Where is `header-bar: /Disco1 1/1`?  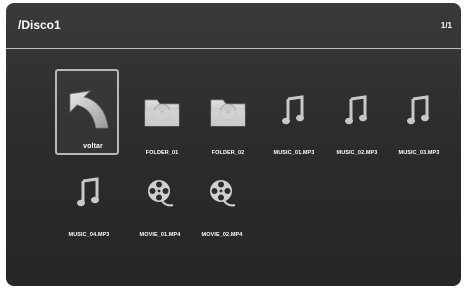 header-bar: /Disco1 1/1 is located at coordinates (233, 25).